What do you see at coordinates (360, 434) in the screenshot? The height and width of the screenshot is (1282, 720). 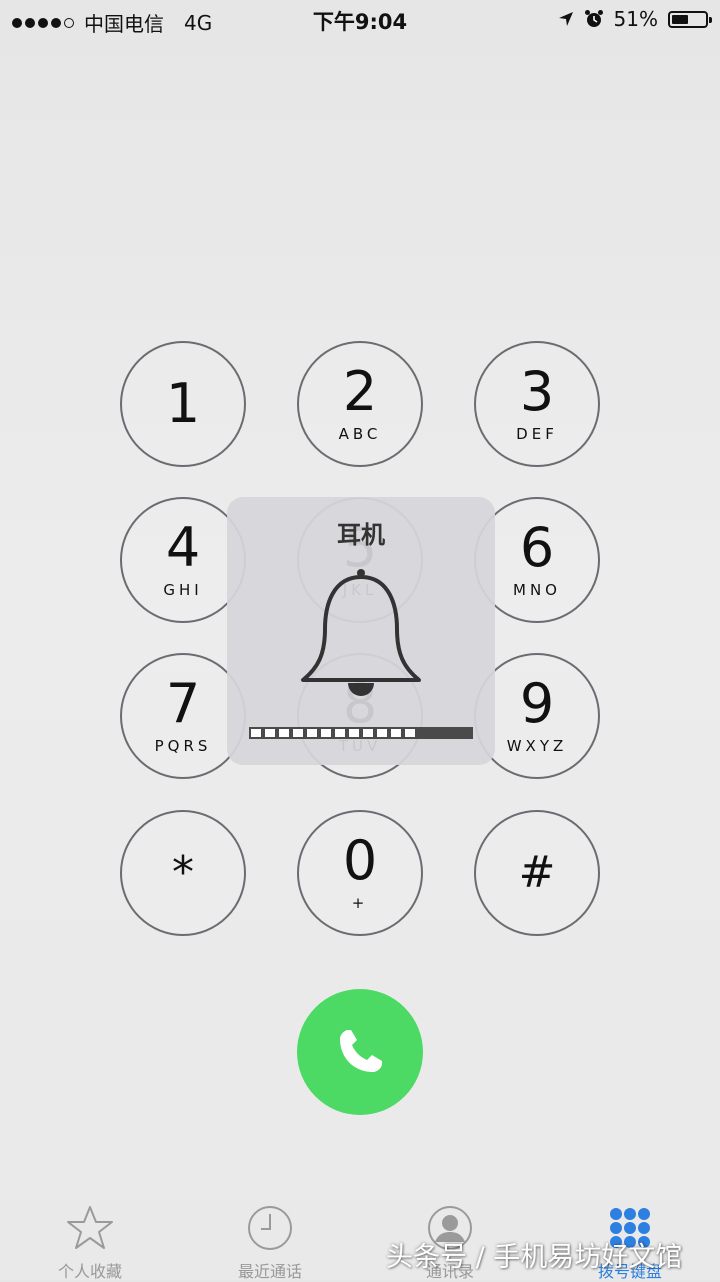 I see `key-letters: ABC` at bounding box center [360, 434].